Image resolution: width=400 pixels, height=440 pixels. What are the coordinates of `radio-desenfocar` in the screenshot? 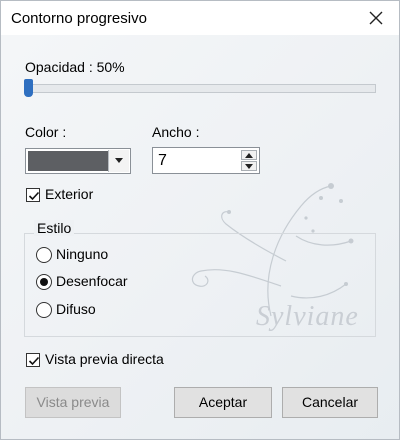 It's located at (44, 282).